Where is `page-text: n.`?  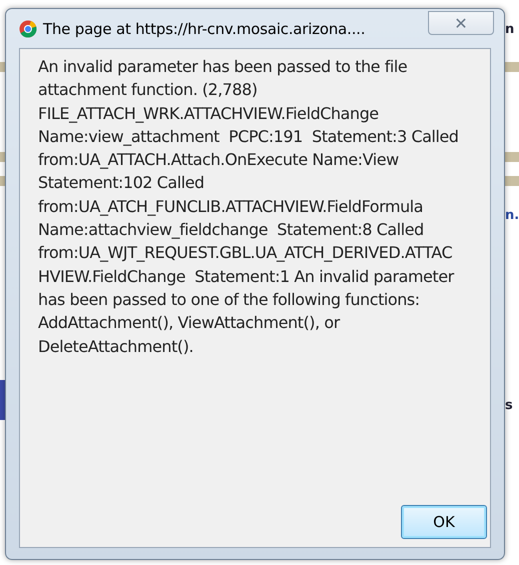 page-text: n. is located at coordinates (512, 215).